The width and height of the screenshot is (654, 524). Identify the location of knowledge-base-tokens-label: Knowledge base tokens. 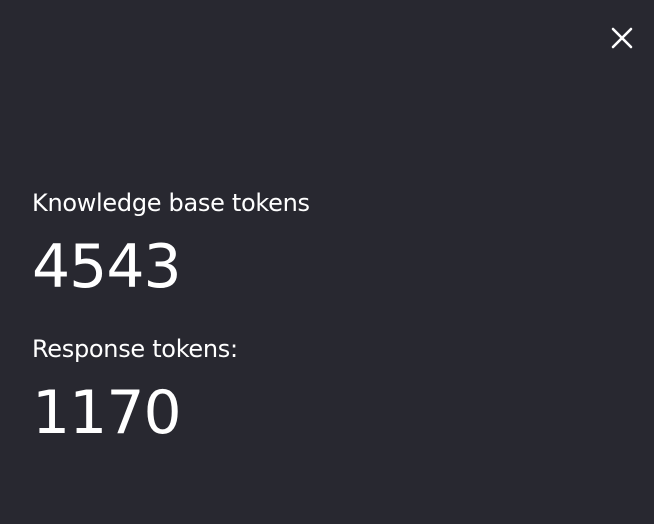
(171, 203).